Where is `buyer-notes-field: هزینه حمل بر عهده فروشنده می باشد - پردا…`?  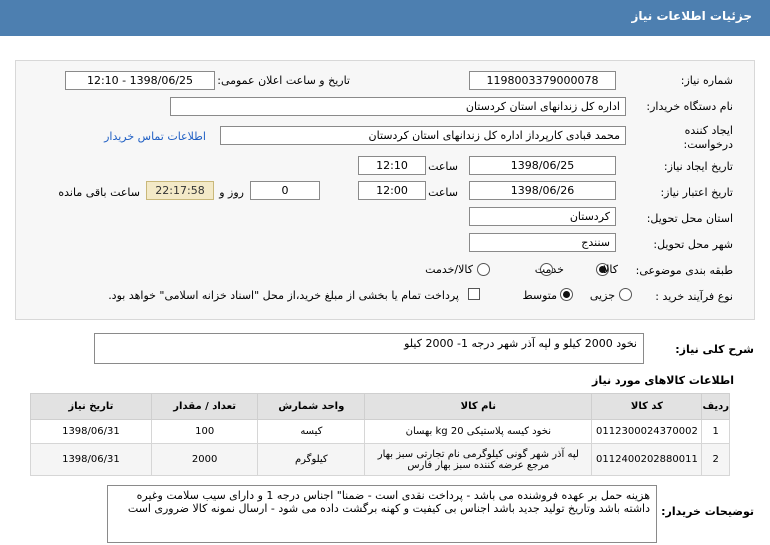 buyer-notes-field: هزینه حمل بر عهده فروشنده می باشد - پردا… is located at coordinates (382, 514).